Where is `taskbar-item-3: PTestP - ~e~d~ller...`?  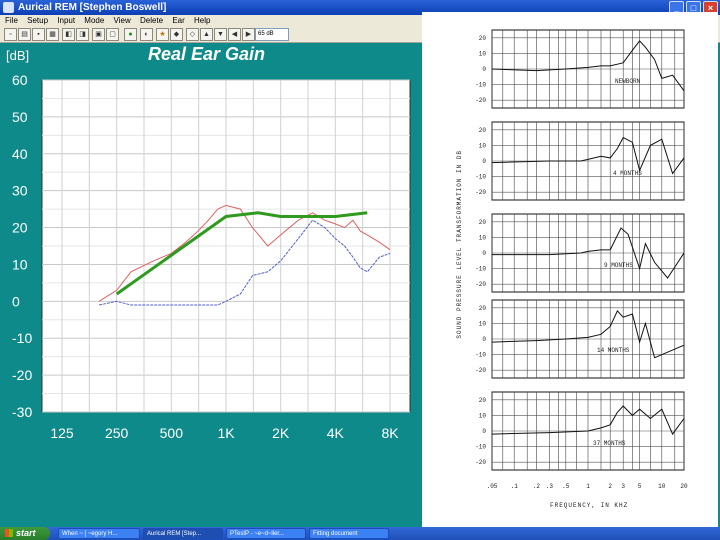 taskbar-item-3: PTestP - ~e~d~ller... is located at coordinates (266, 533).